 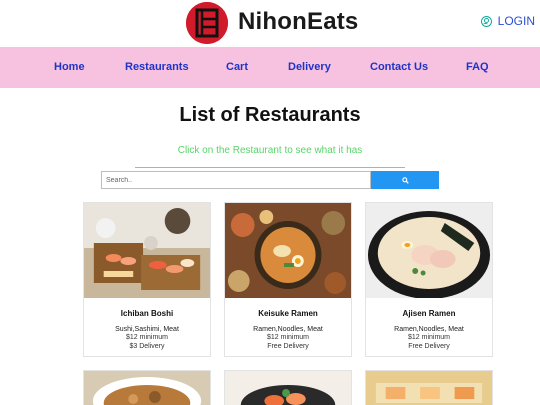 What do you see at coordinates (147, 313) in the screenshot?
I see `restaurant-name: Ichiban Boshi` at bounding box center [147, 313].